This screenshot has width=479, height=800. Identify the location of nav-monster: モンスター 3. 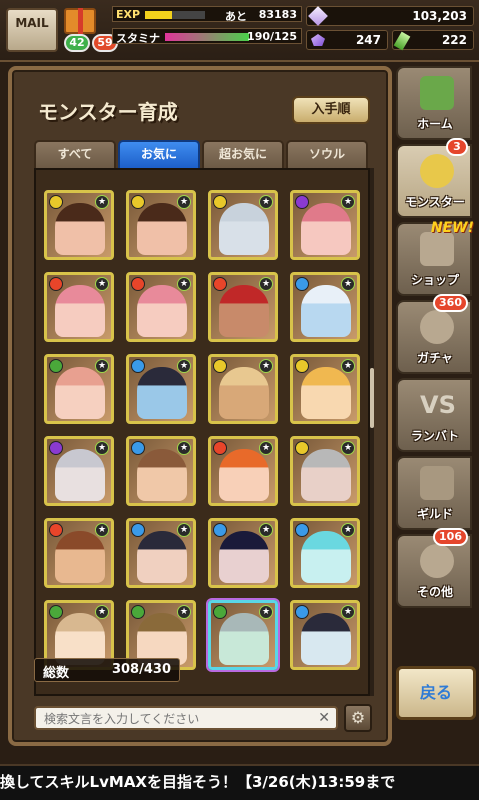
(434, 178).